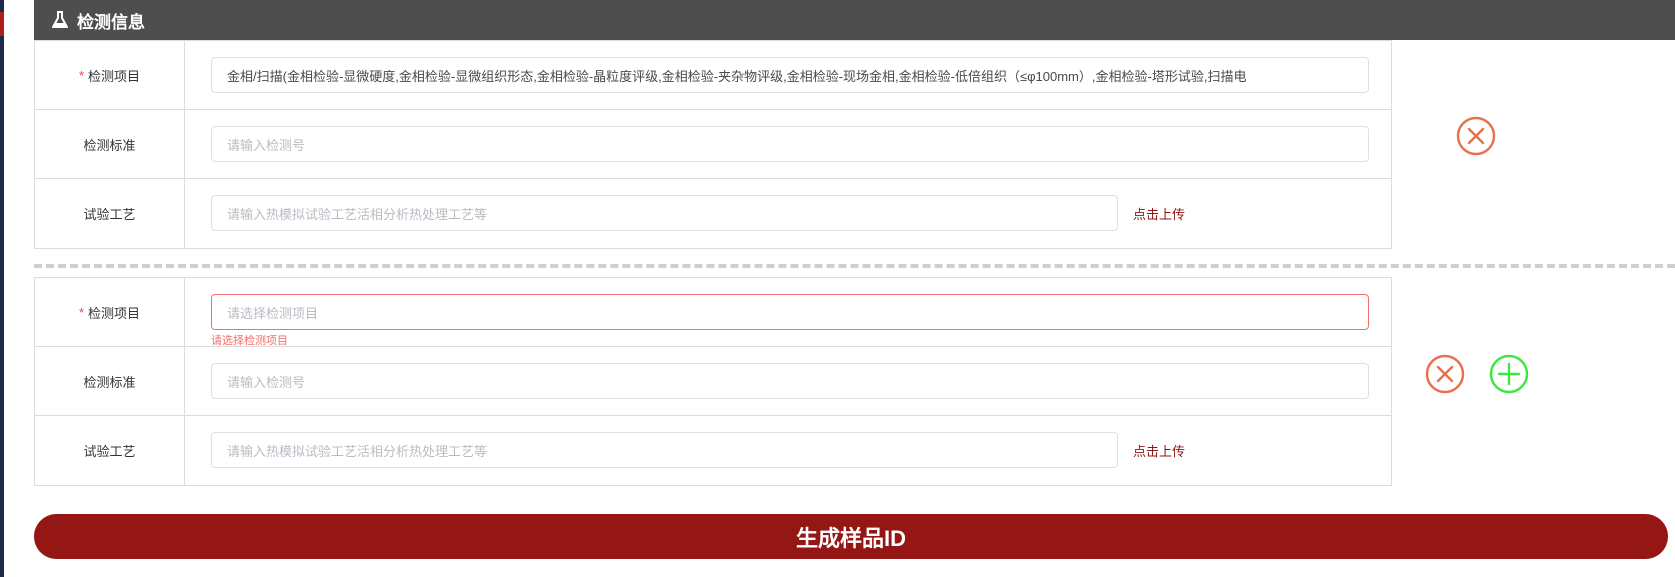  I want to click on remove-group-2-button, so click(1445, 374).